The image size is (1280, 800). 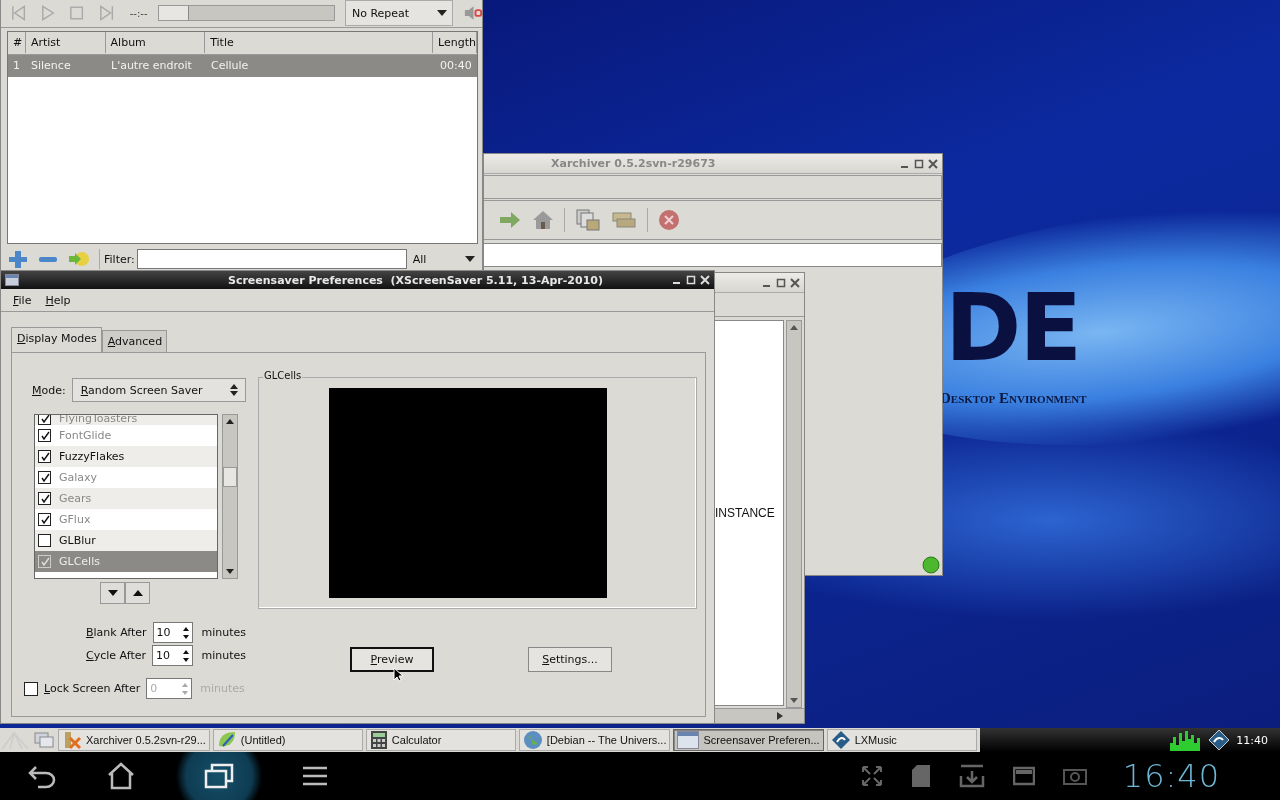 What do you see at coordinates (283, 375) in the screenshot?
I see `frame-label: GLCells` at bounding box center [283, 375].